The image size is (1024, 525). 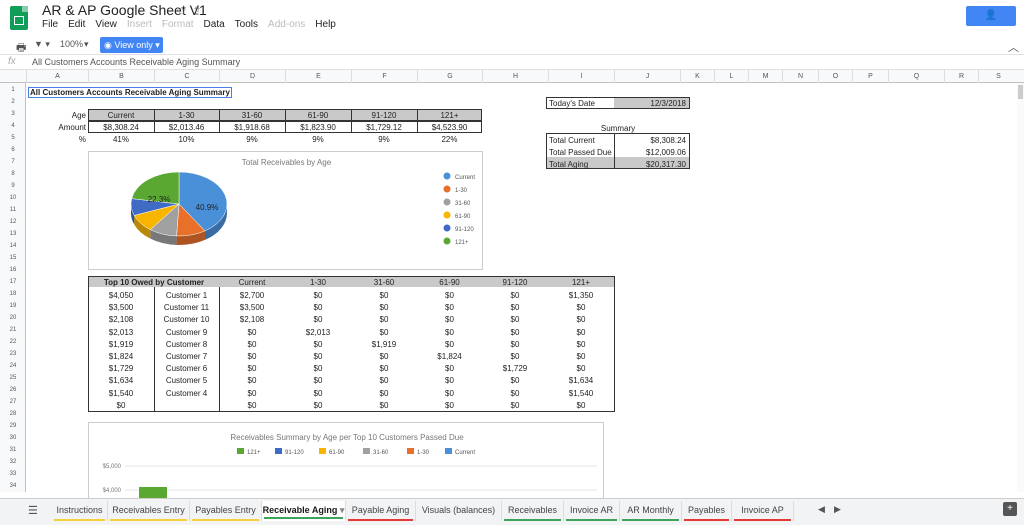 I want to click on menu-edit: Edit, so click(x=76, y=24).